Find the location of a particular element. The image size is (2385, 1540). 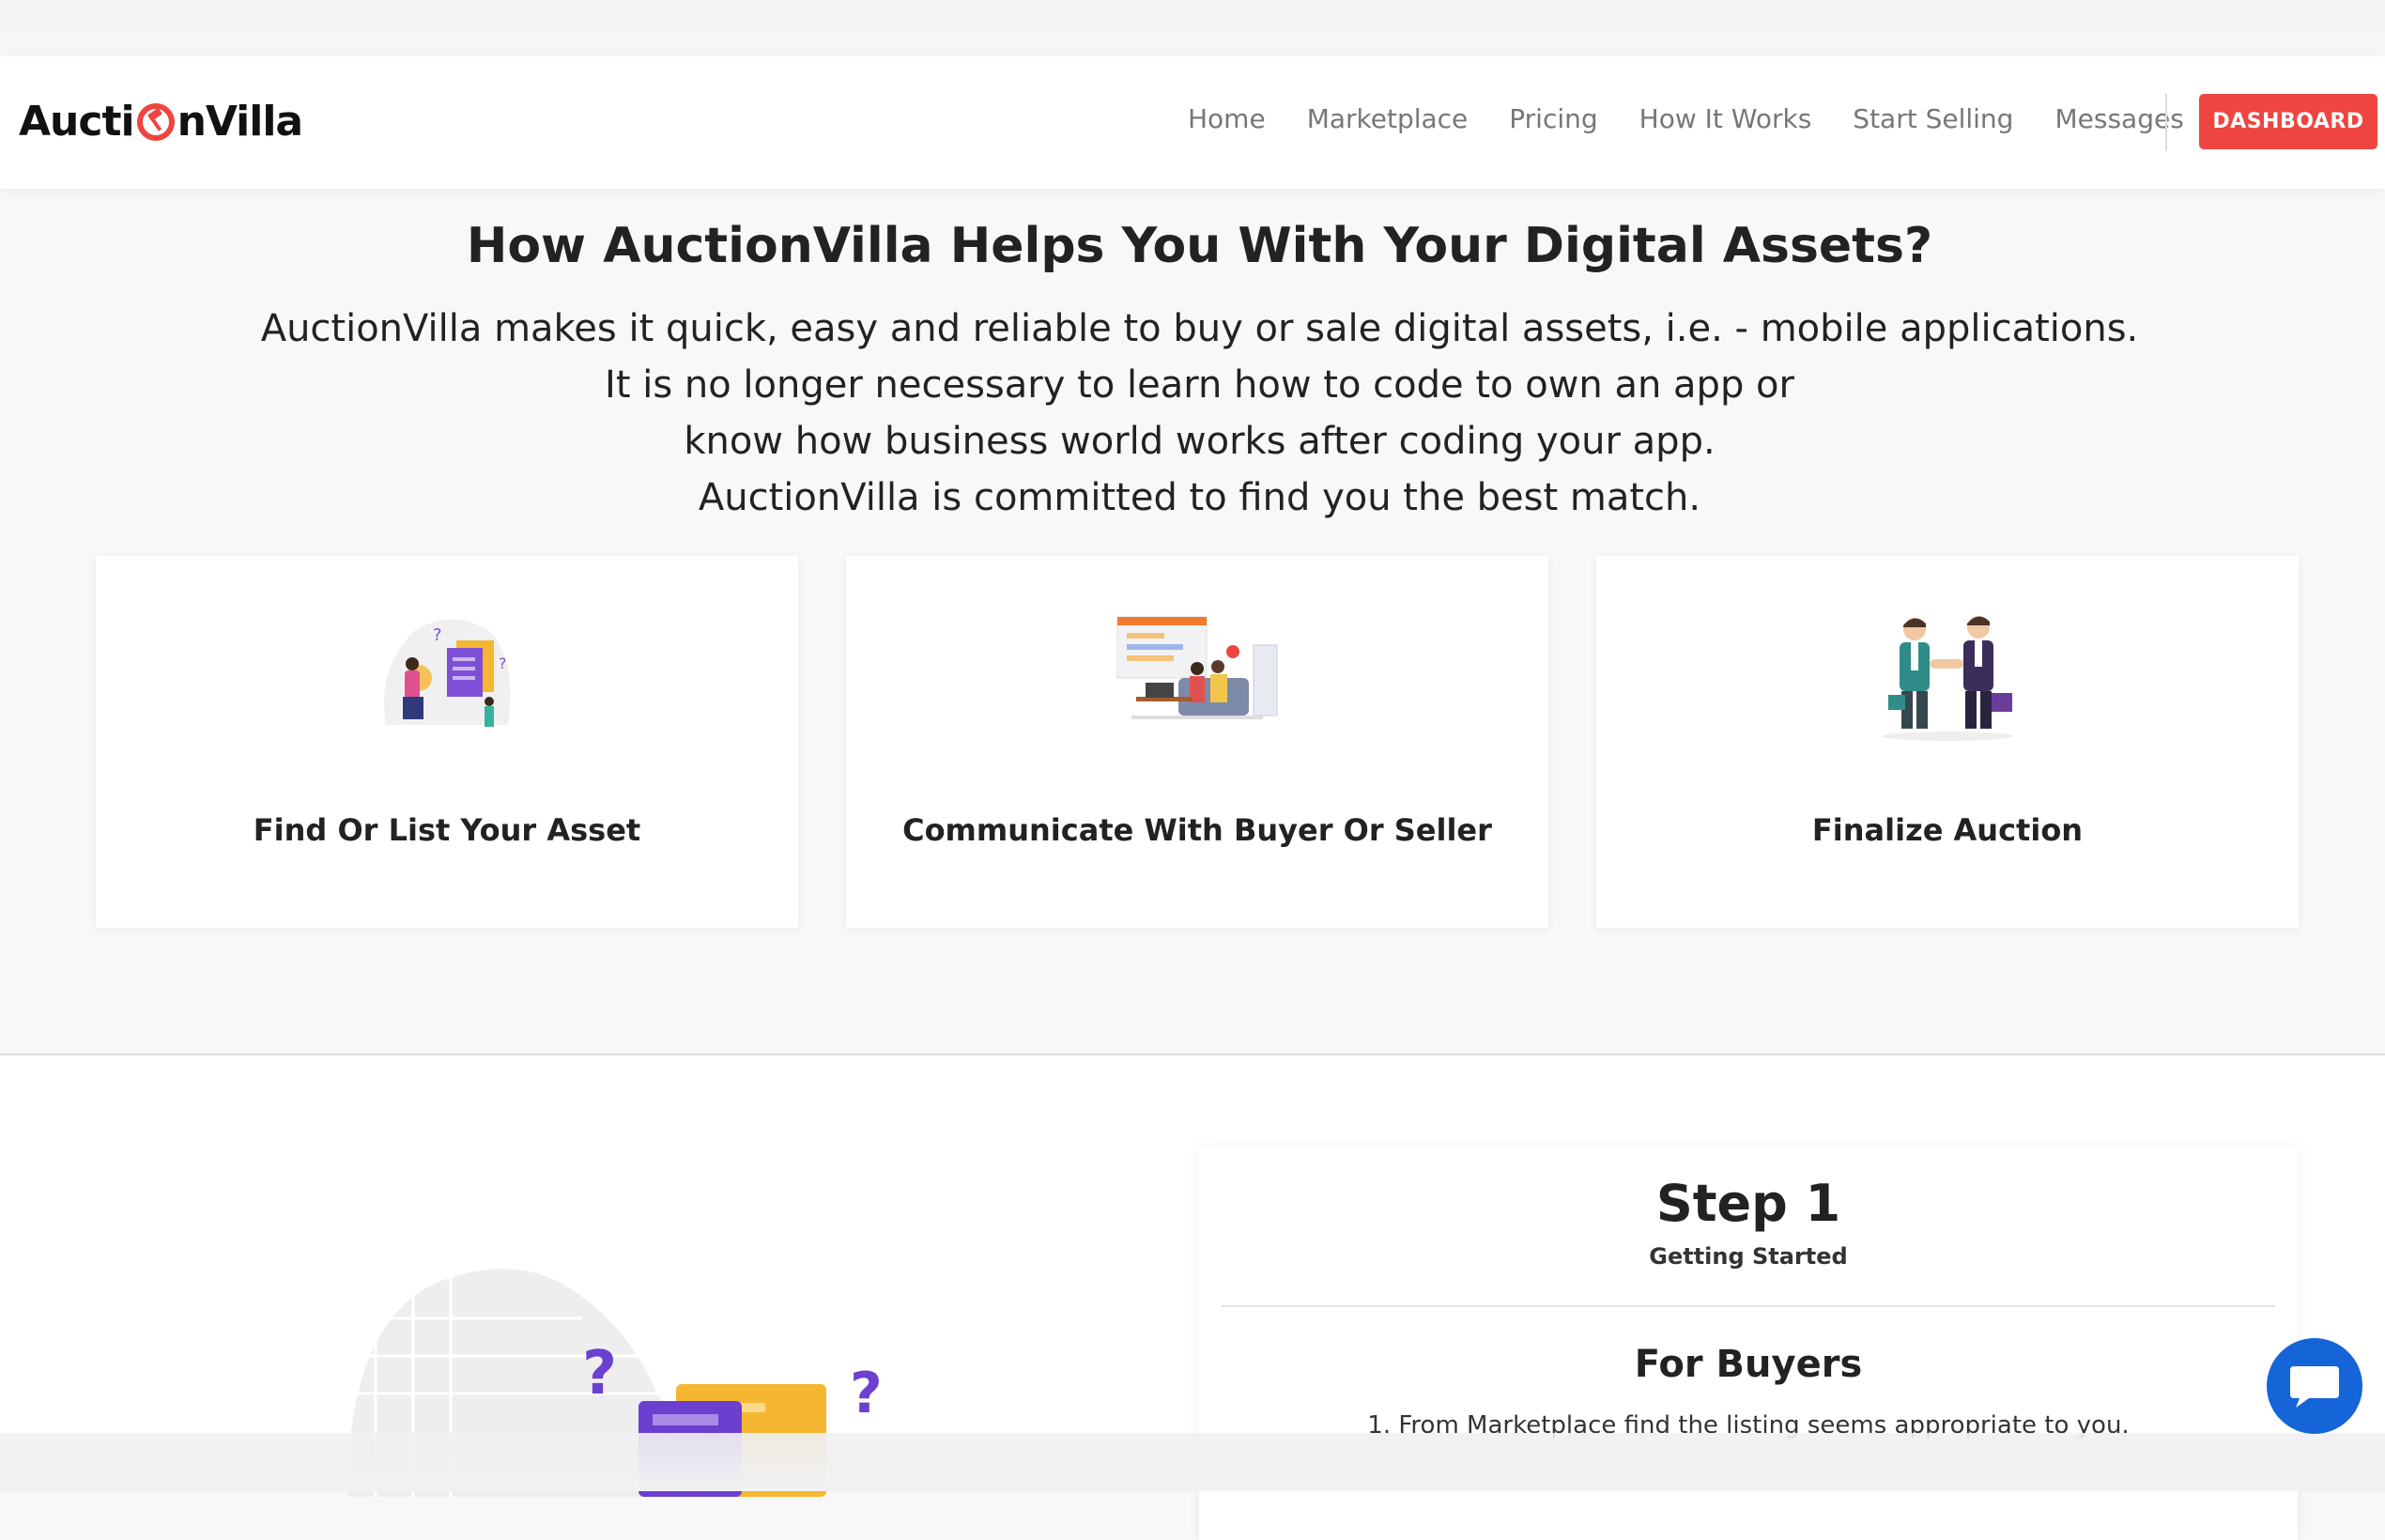

search-documents-illustration-icon: ? ? is located at coordinates (447, 673).